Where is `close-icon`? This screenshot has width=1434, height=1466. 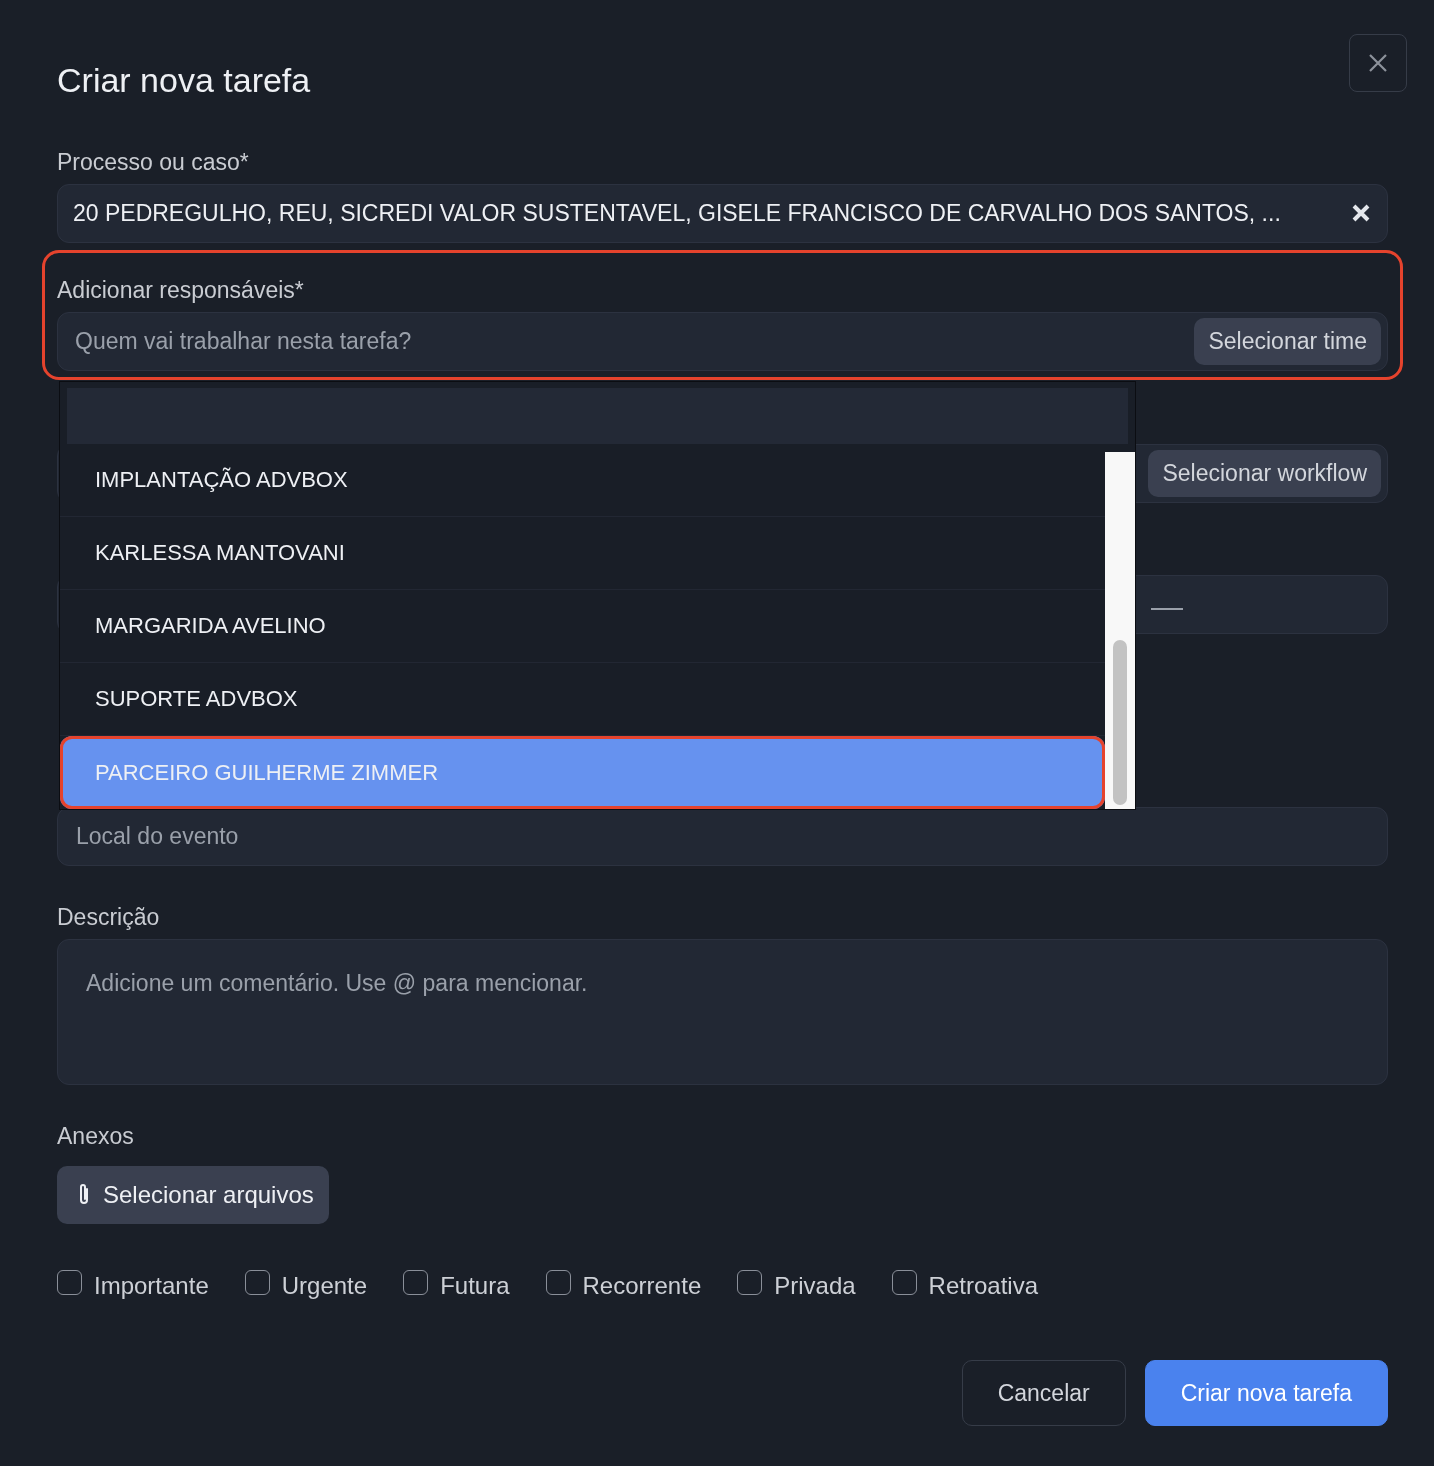 close-icon is located at coordinates (1378, 63).